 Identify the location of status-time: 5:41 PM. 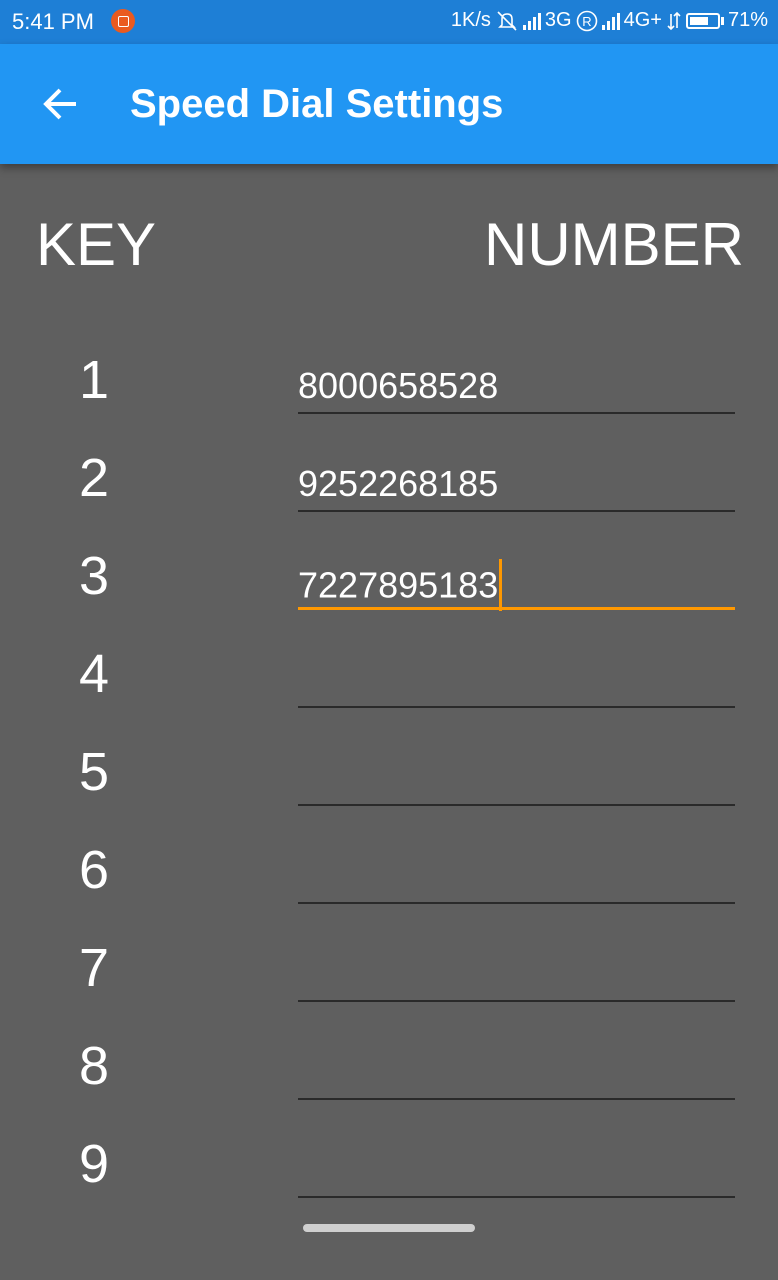
(53, 21).